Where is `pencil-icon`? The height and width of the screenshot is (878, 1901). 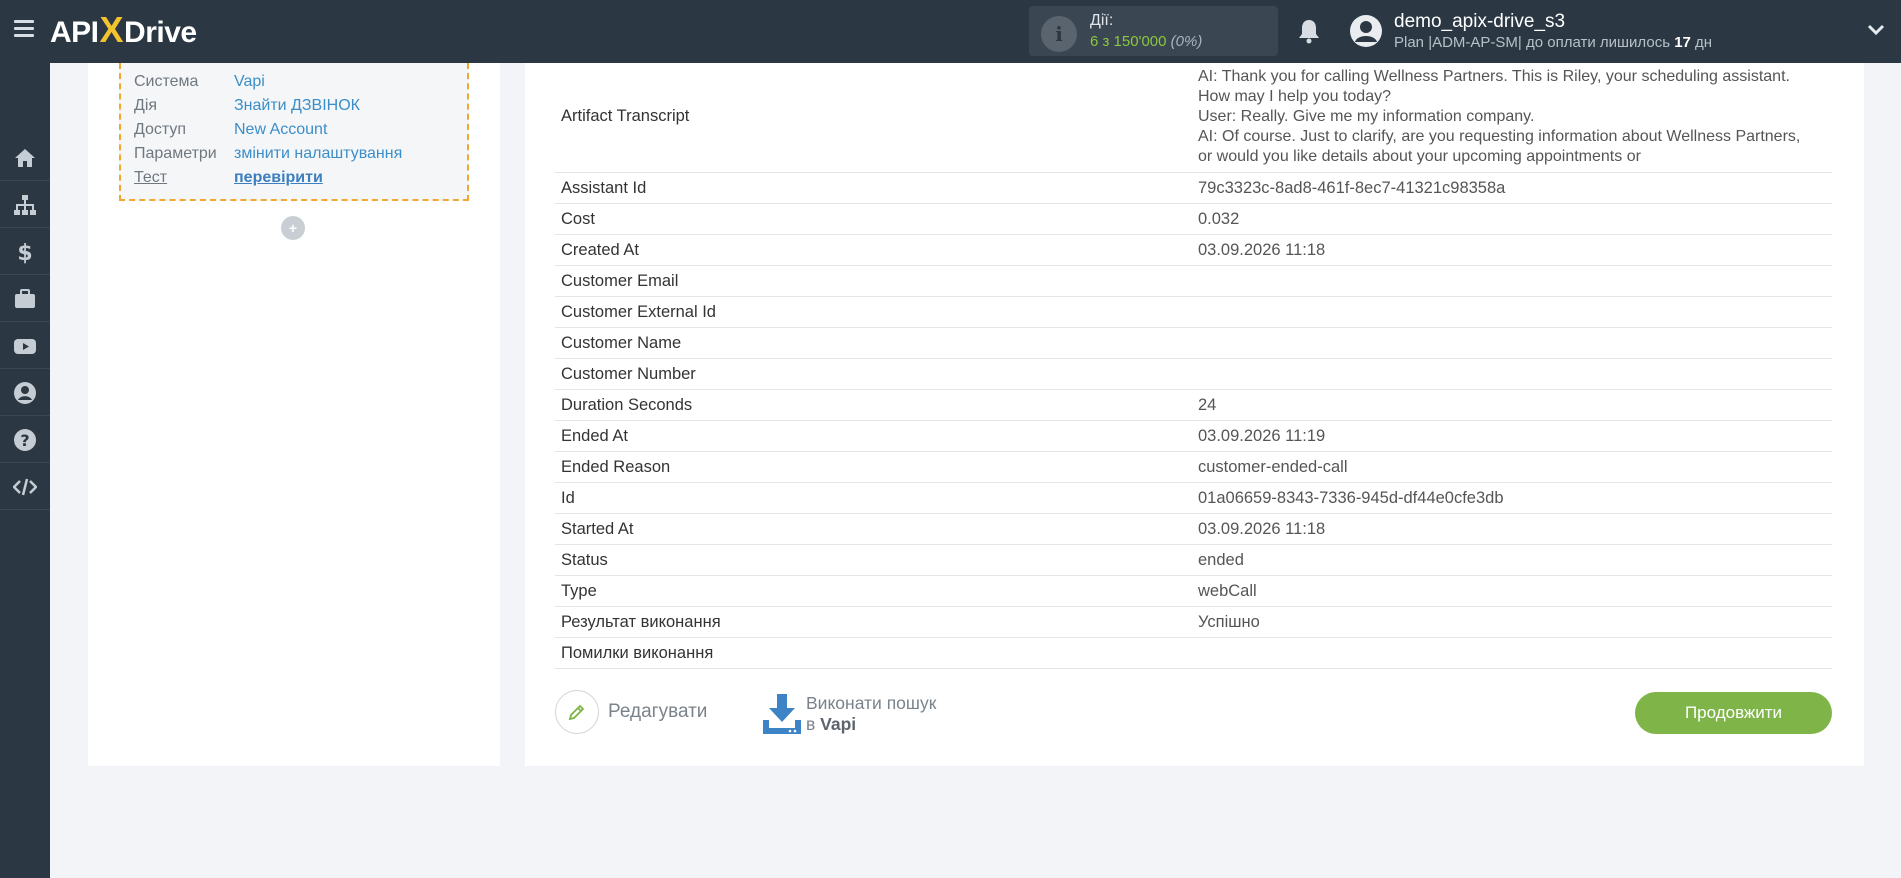
pencil-icon is located at coordinates (576, 712).